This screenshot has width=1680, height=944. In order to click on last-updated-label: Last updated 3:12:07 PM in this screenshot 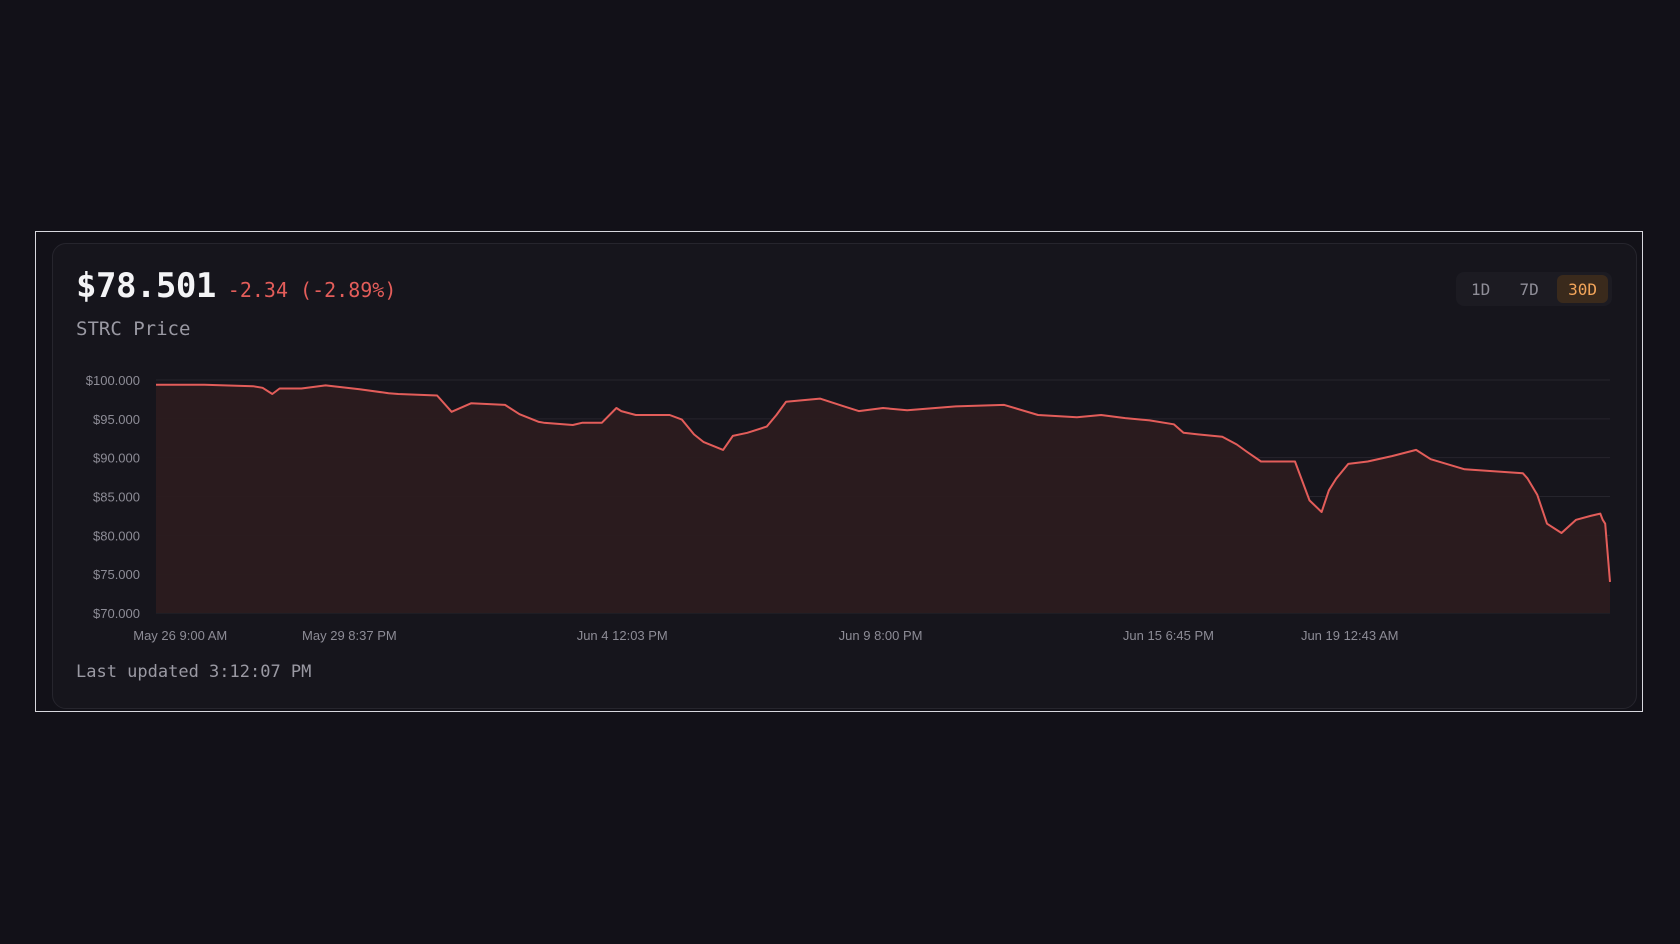, I will do `click(194, 672)`.